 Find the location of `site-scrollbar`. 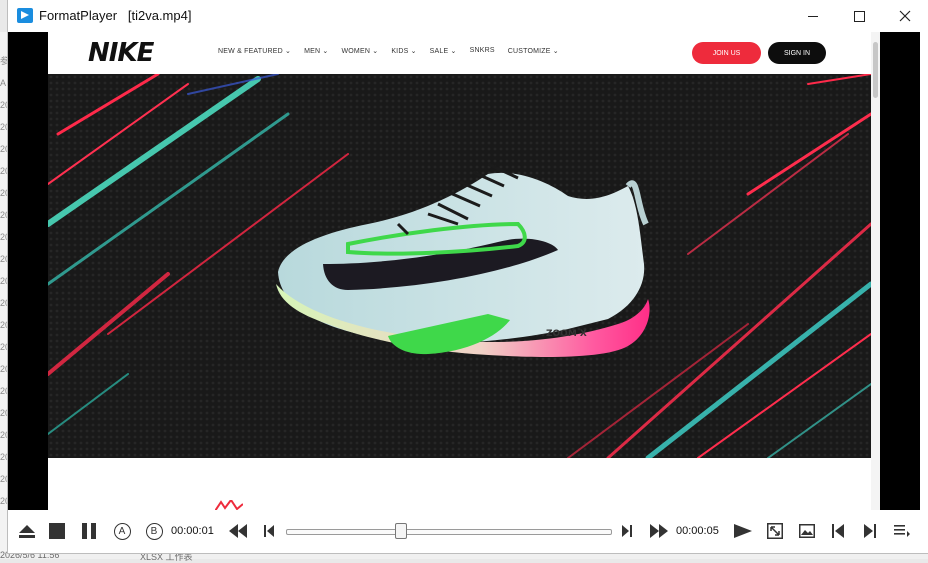

site-scrollbar is located at coordinates (875, 271).